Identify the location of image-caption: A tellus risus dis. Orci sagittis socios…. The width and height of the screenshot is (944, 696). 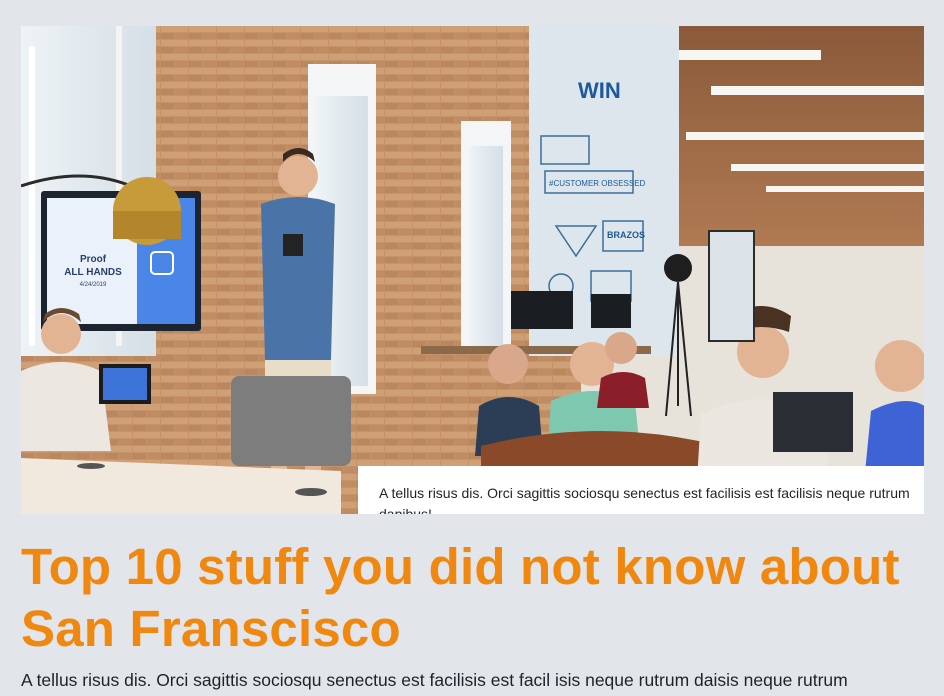
(641, 490).